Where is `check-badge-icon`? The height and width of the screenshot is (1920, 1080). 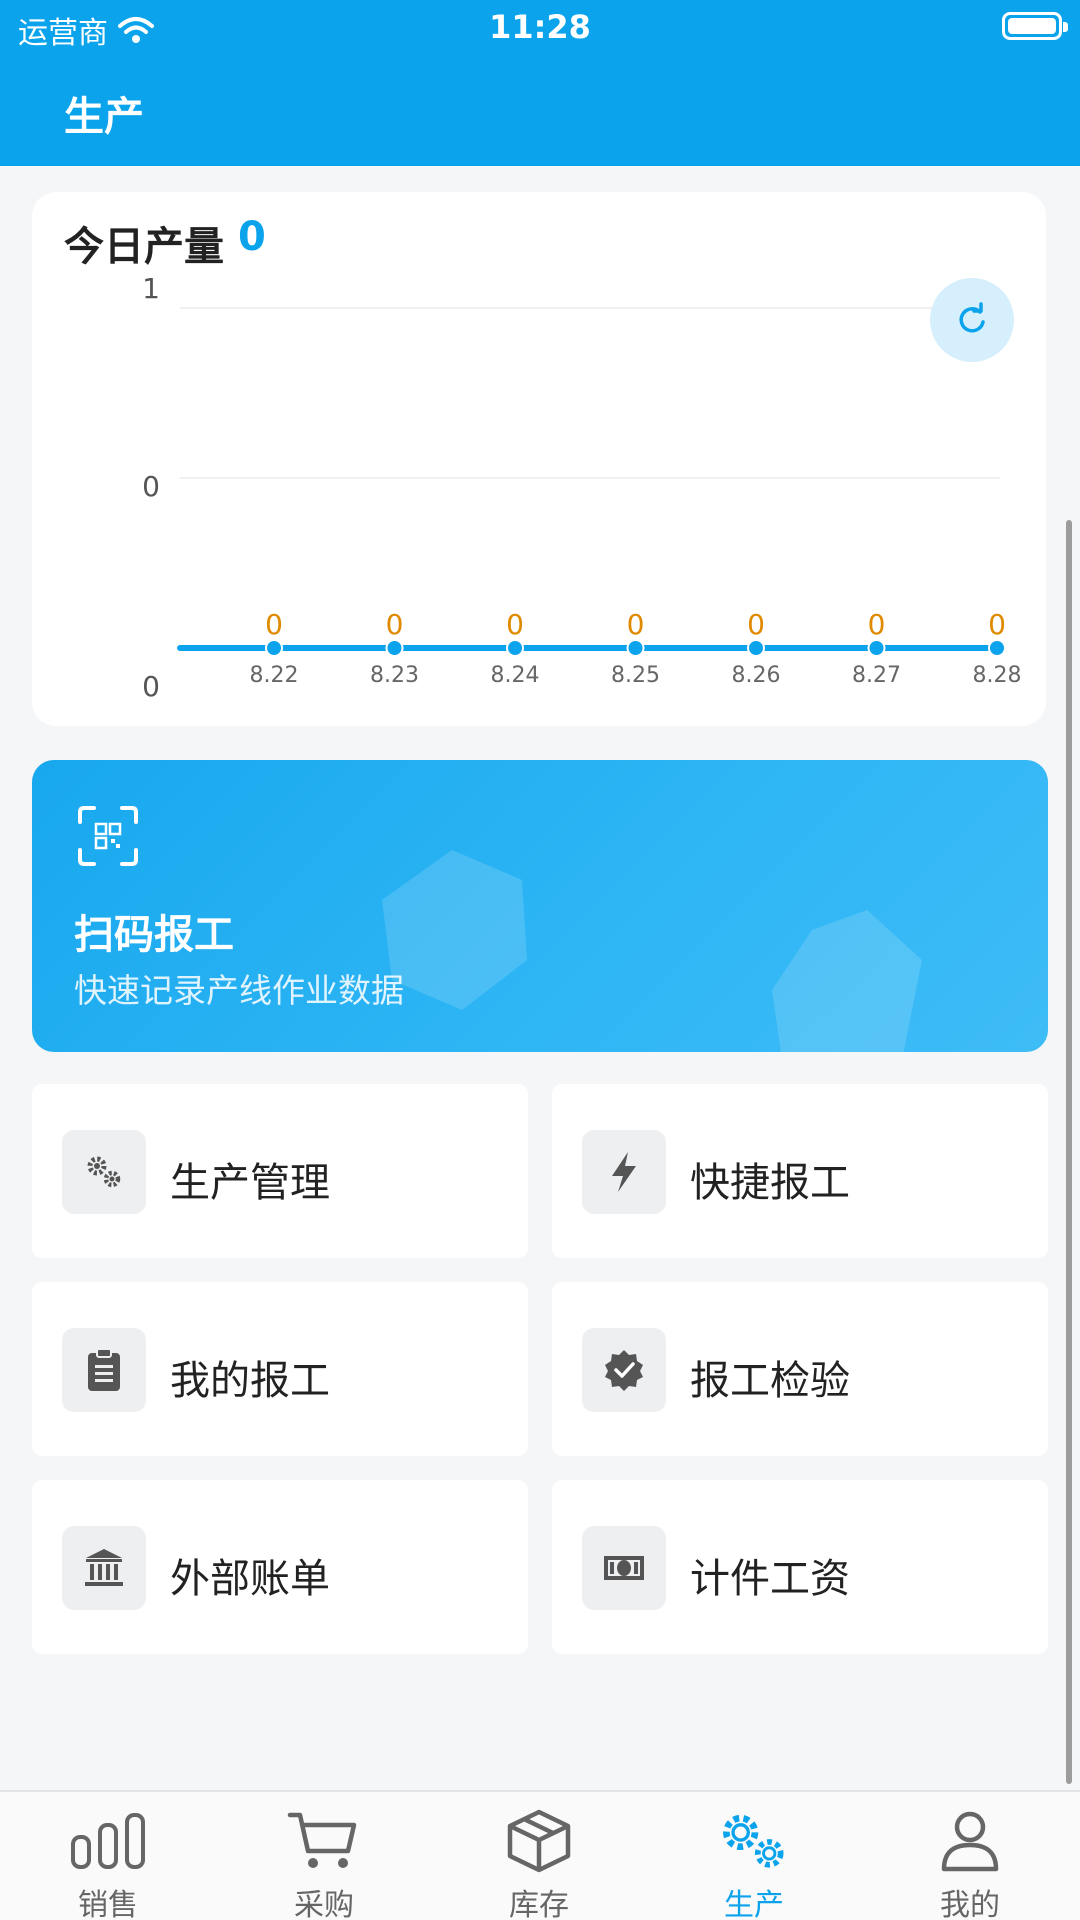
check-badge-icon is located at coordinates (624, 1370).